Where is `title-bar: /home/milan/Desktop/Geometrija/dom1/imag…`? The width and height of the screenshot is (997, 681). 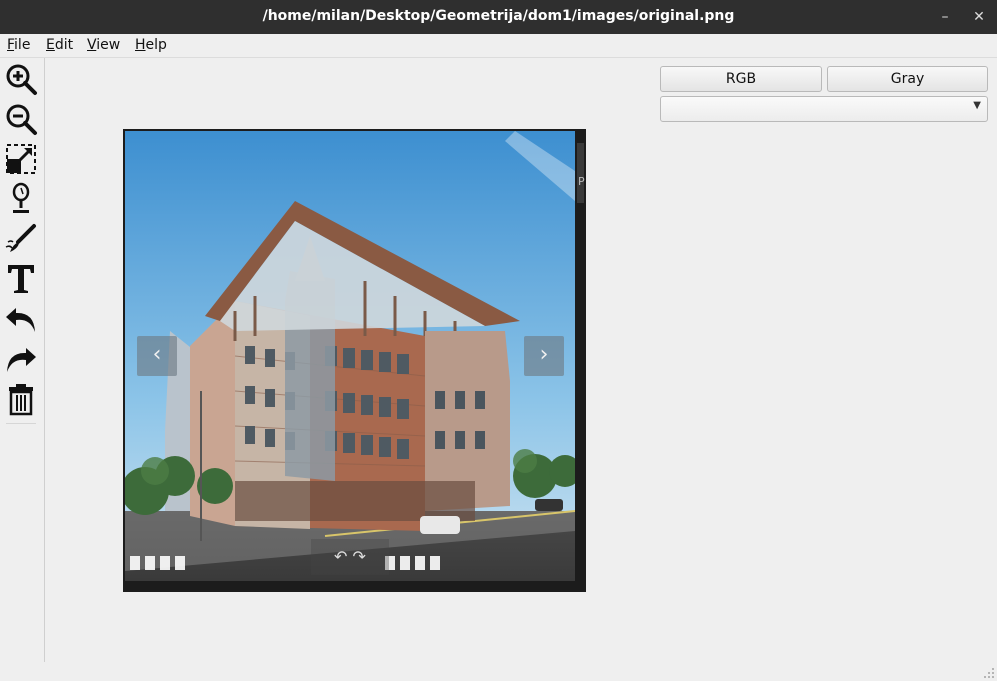 title-bar: /home/milan/Desktop/Geometrija/dom1/imag… is located at coordinates (498, 17).